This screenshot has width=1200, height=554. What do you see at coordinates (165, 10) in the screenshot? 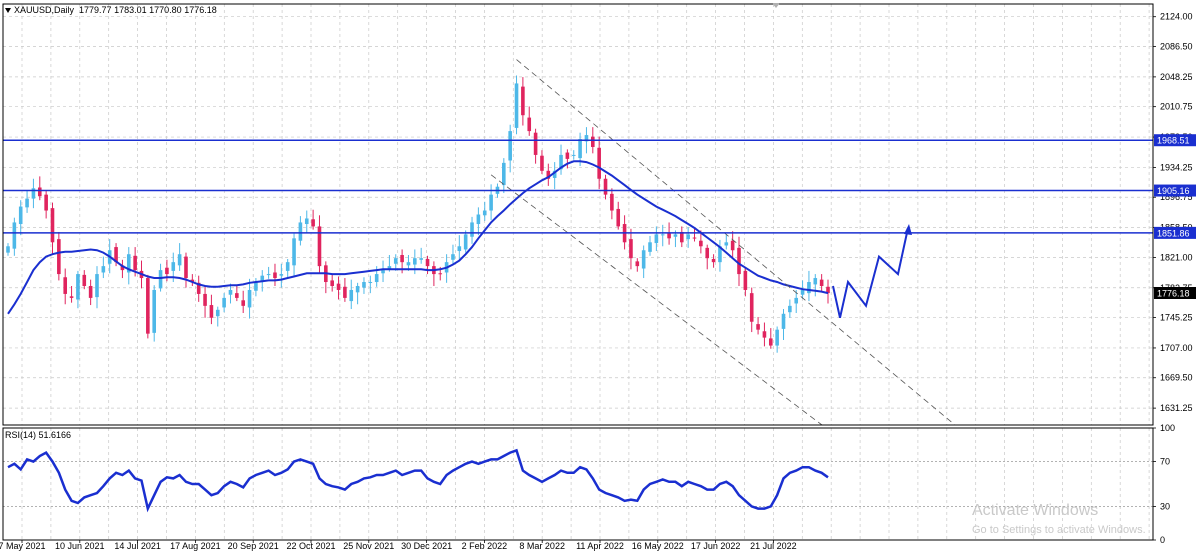
I see `low-value: 1770.80` at bounding box center [165, 10].